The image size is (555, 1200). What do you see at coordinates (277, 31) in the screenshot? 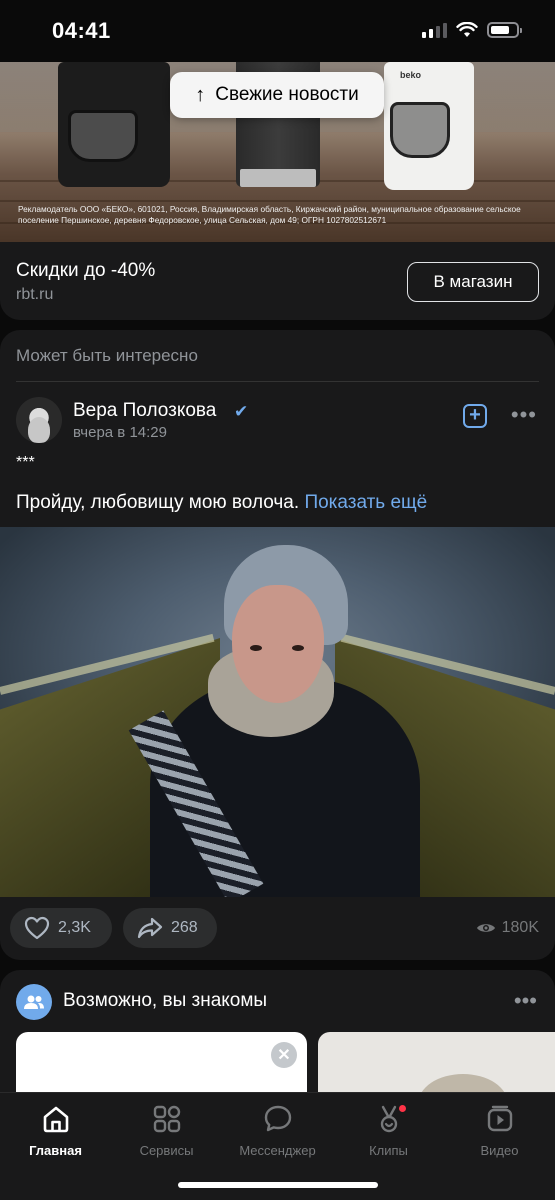
I see `status-bar: 04:41` at bounding box center [277, 31].